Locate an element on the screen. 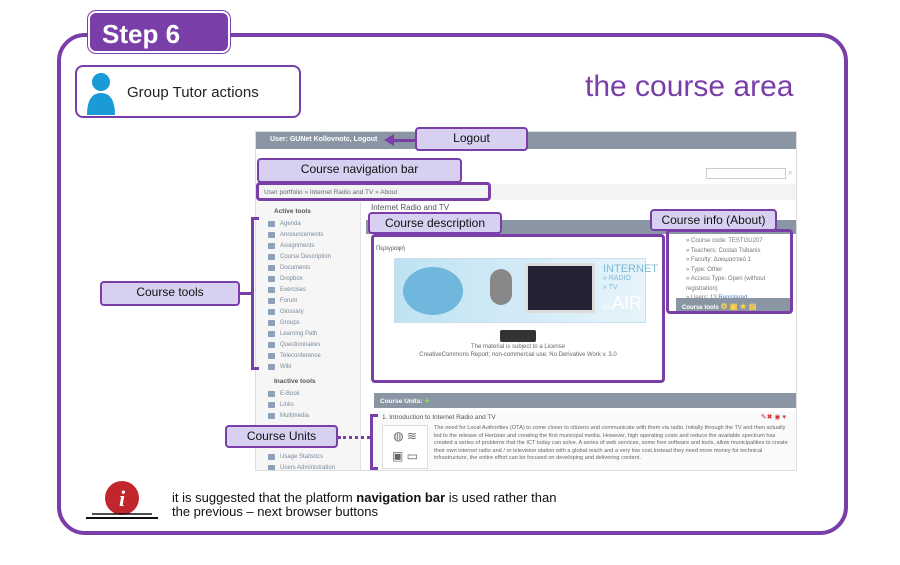 The height and width of the screenshot is (565, 900). sidebar-item-e-book: E-Book is located at coordinates (308, 393).